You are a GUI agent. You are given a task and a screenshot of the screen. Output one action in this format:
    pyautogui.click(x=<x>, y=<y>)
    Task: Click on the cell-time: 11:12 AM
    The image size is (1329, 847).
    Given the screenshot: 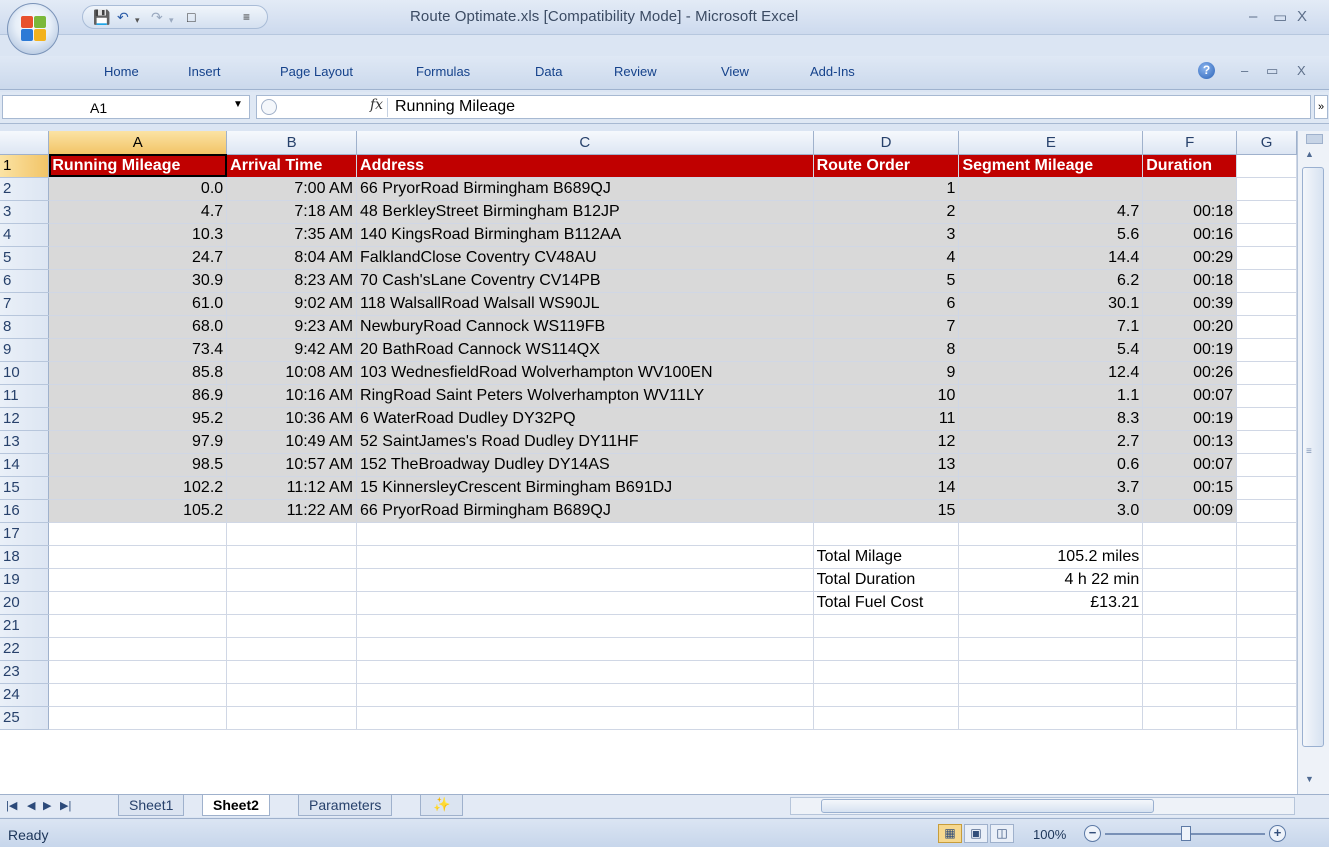 What is the action you would take?
    pyautogui.click(x=292, y=488)
    